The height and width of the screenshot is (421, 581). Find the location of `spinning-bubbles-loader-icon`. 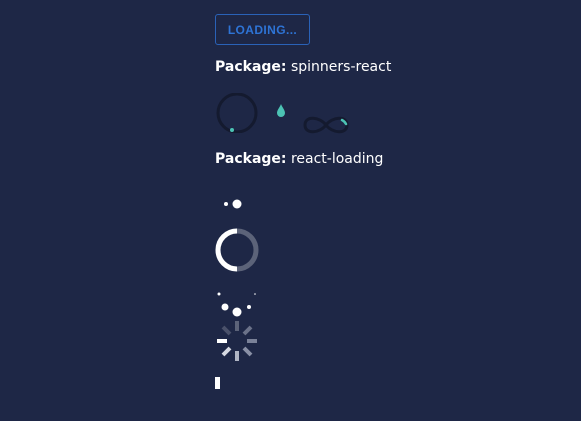

spinning-bubbles-loader-icon is located at coordinates (236, 304).